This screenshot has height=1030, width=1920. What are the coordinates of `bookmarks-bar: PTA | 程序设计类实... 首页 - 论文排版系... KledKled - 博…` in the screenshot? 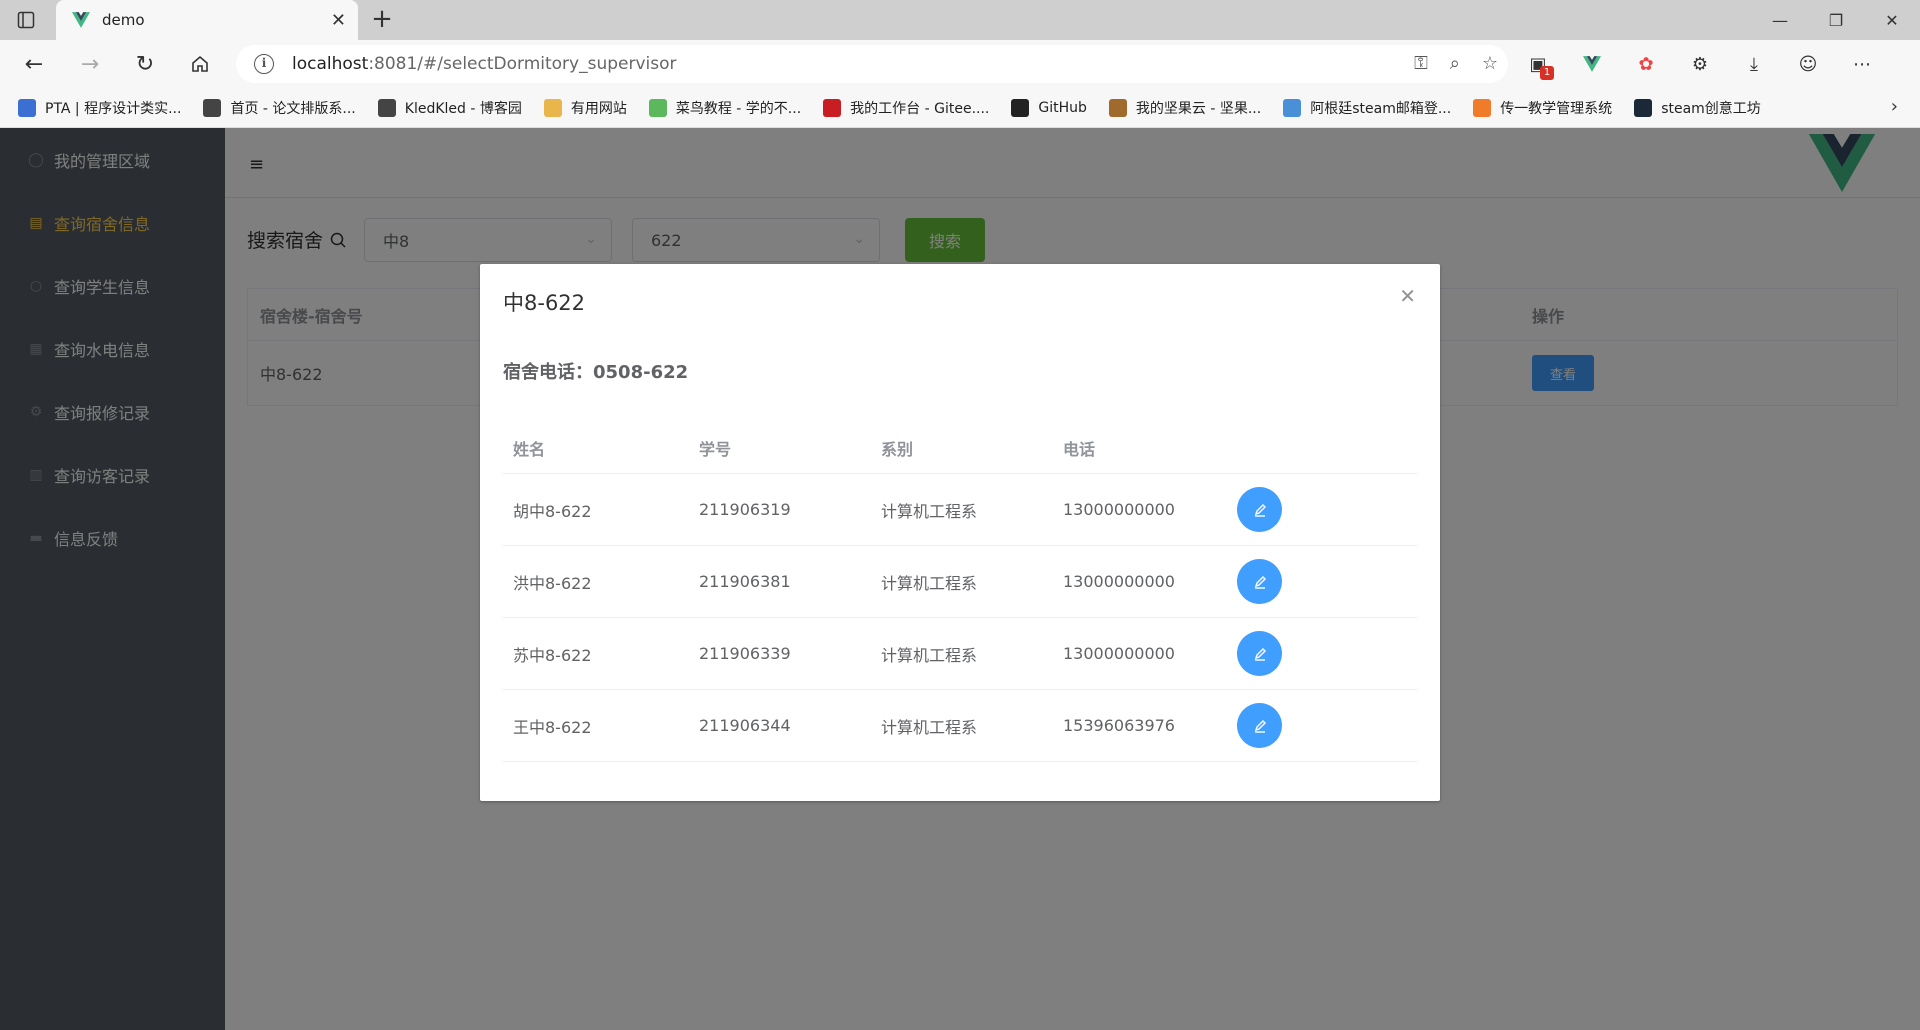 It's located at (960, 108).